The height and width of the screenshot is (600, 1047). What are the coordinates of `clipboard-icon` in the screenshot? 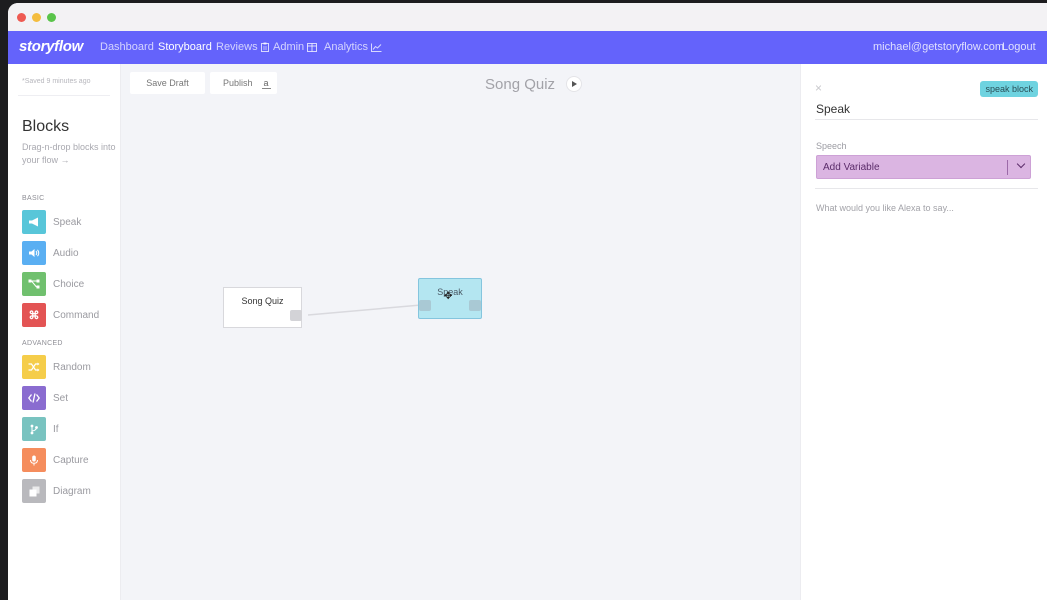 It's located at (264, 47).